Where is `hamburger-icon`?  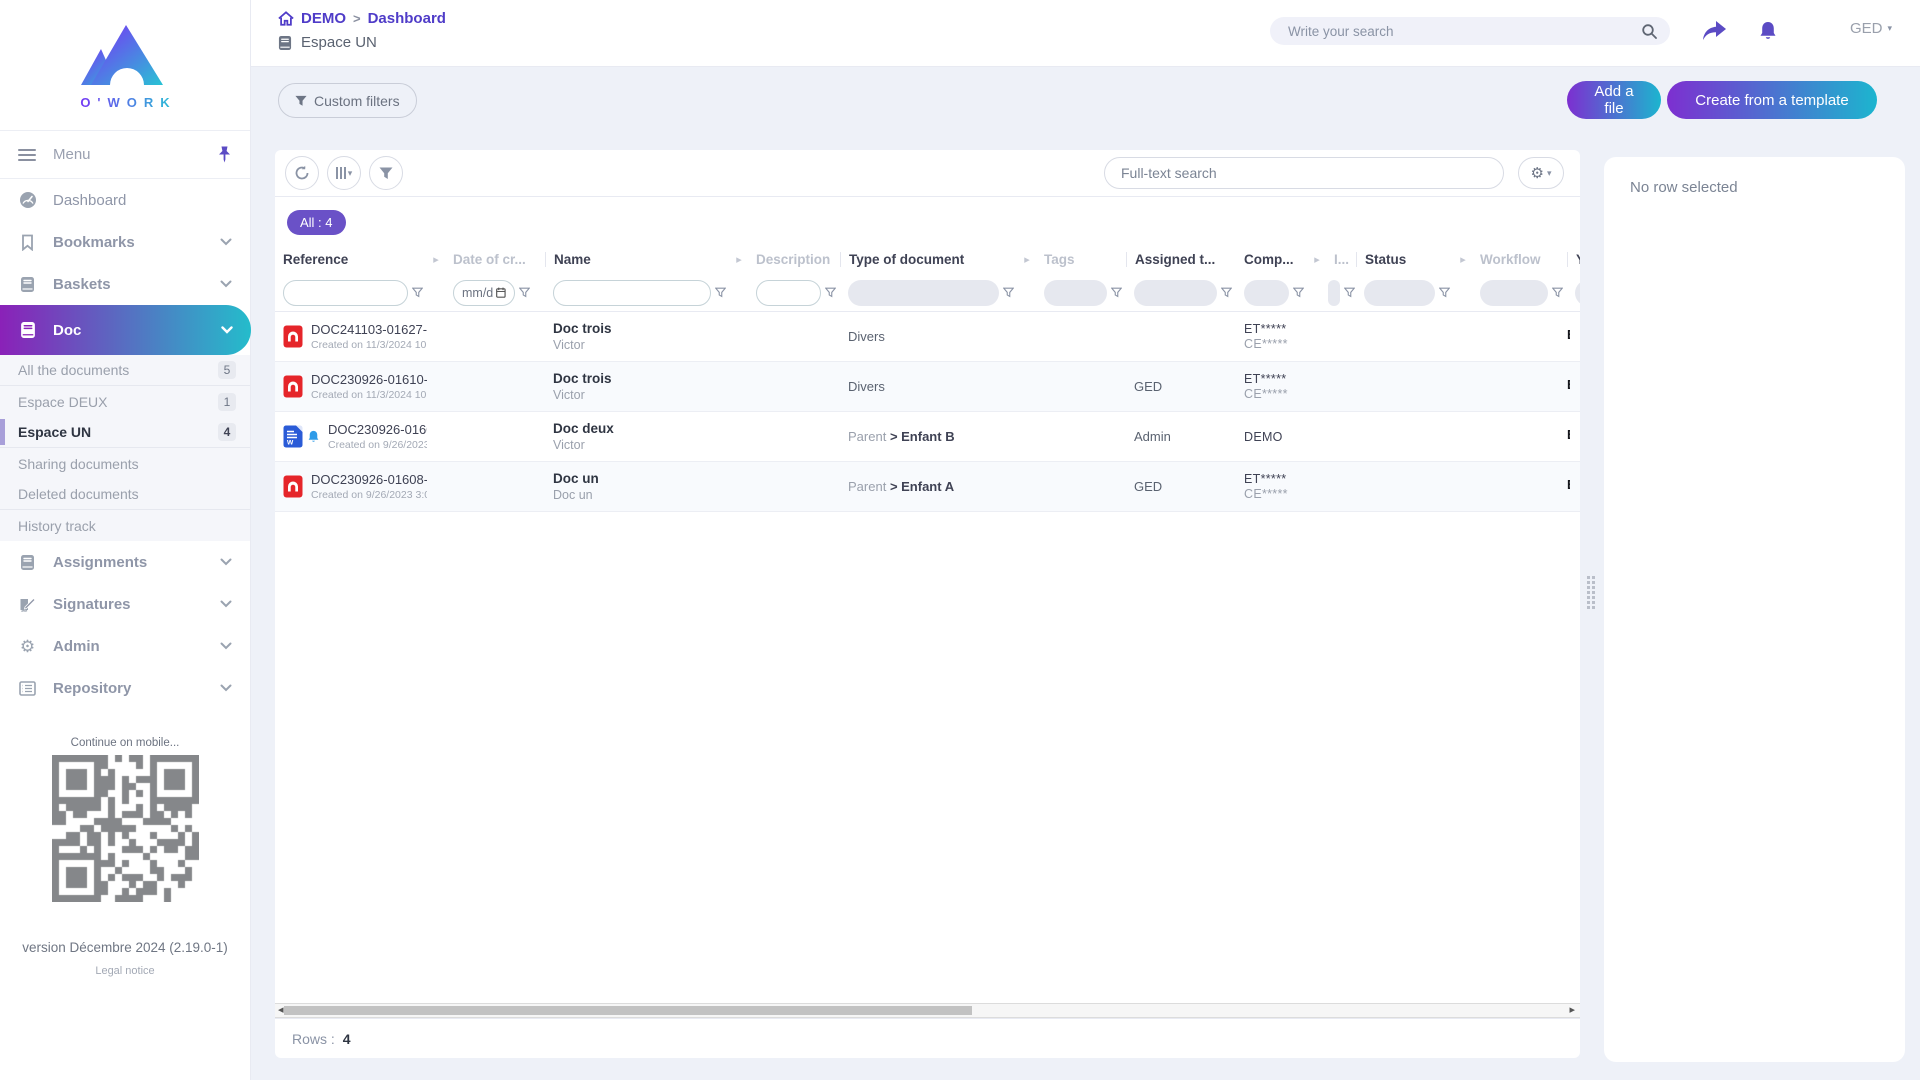
hamburger-icon is located at coordinates (27, 155).